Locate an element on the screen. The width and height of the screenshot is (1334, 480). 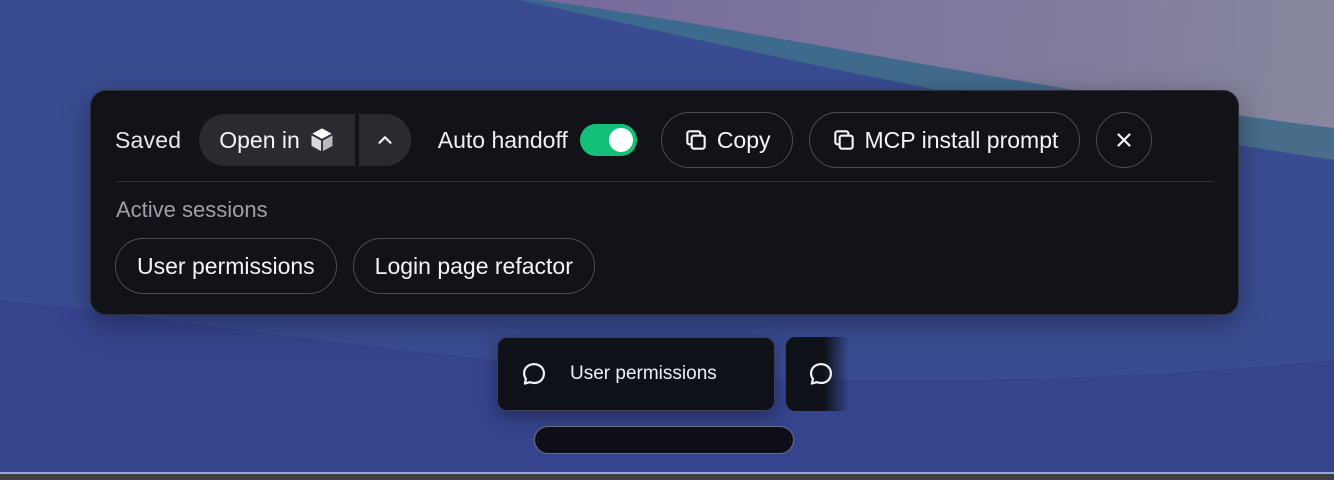
cube-icon is located at coordinates (322, 140).